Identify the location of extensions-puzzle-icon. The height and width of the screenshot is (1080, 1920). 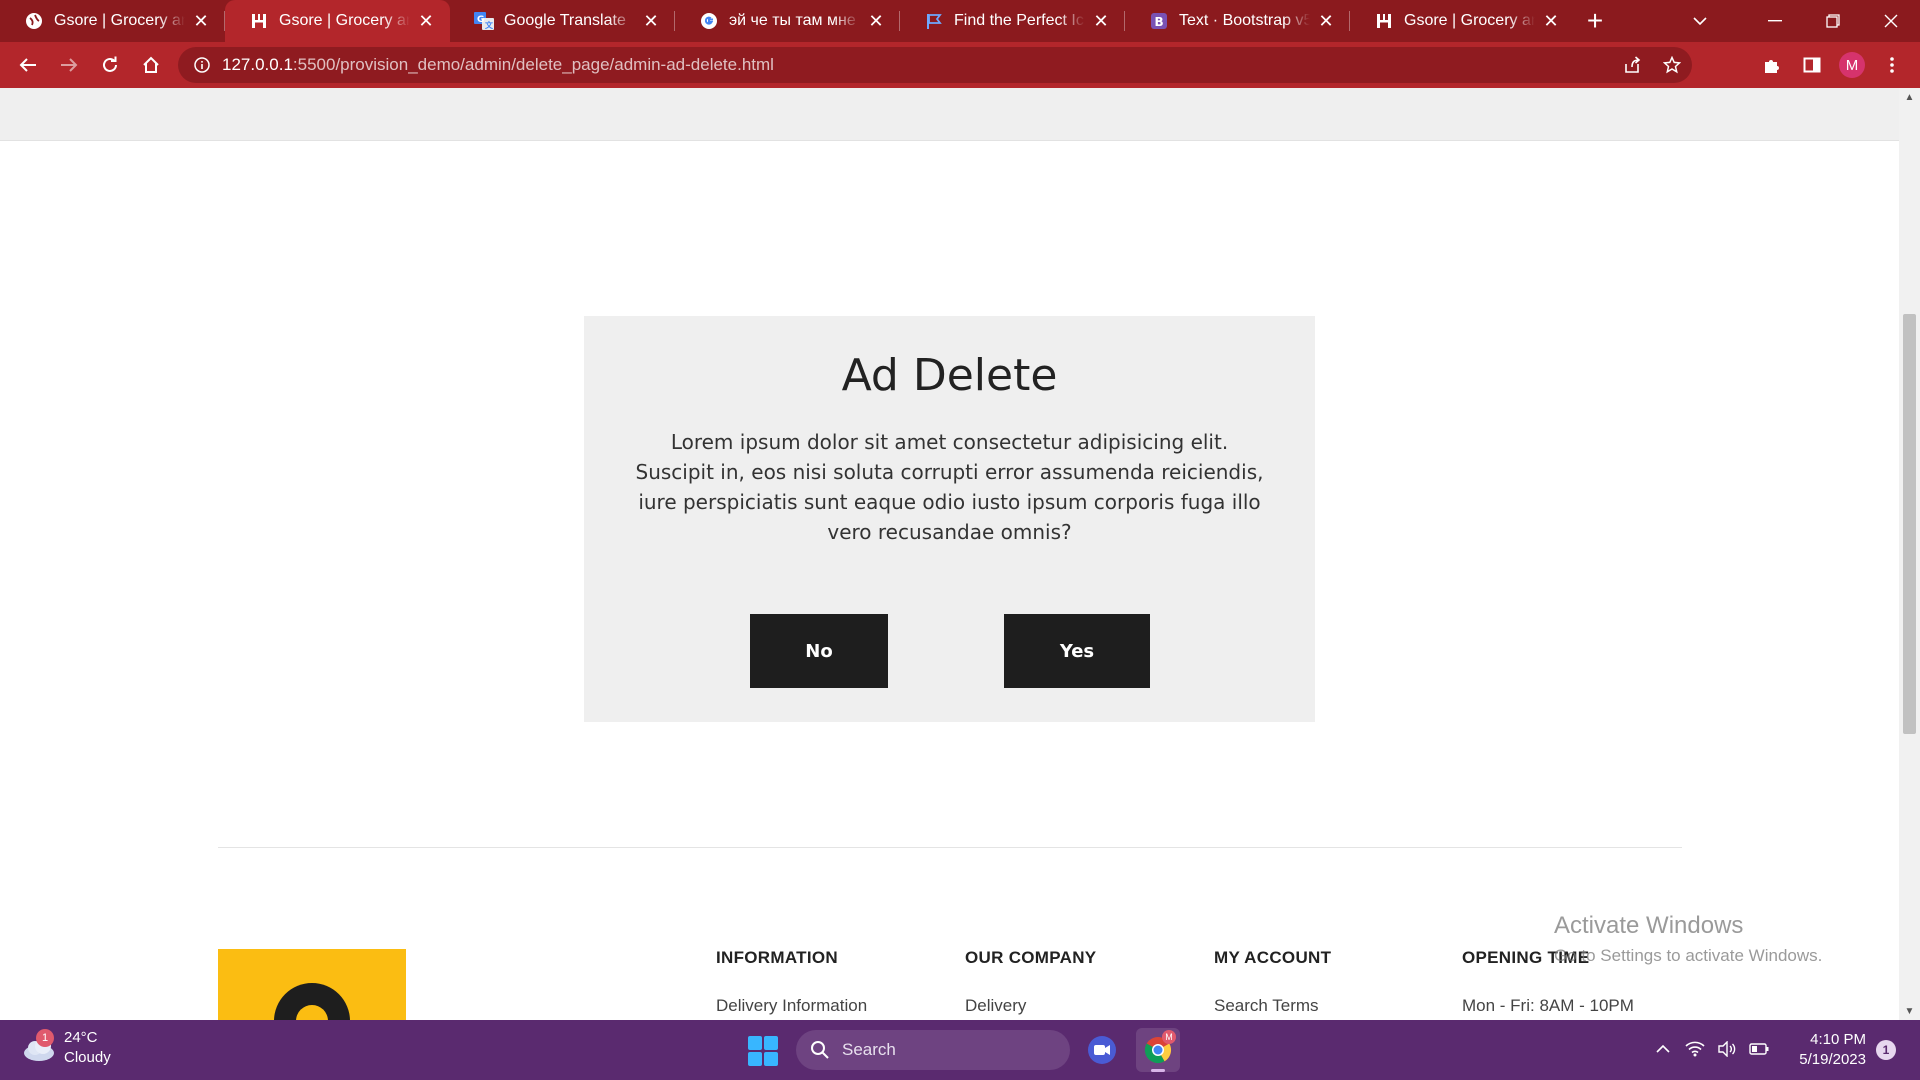
(1772, 65).